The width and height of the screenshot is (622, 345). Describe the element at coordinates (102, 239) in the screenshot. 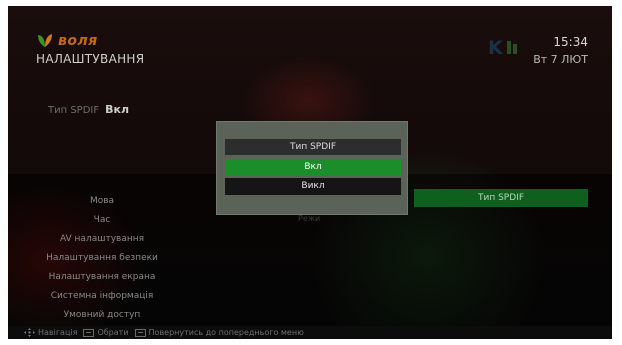

I see `menu-item-av-settings: AV налаштування` at that location.